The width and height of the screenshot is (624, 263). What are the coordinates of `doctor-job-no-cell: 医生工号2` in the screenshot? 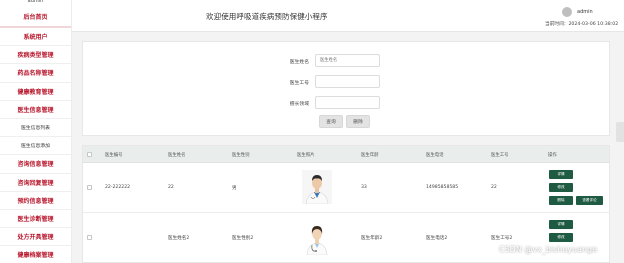 It's located at (502, 238).